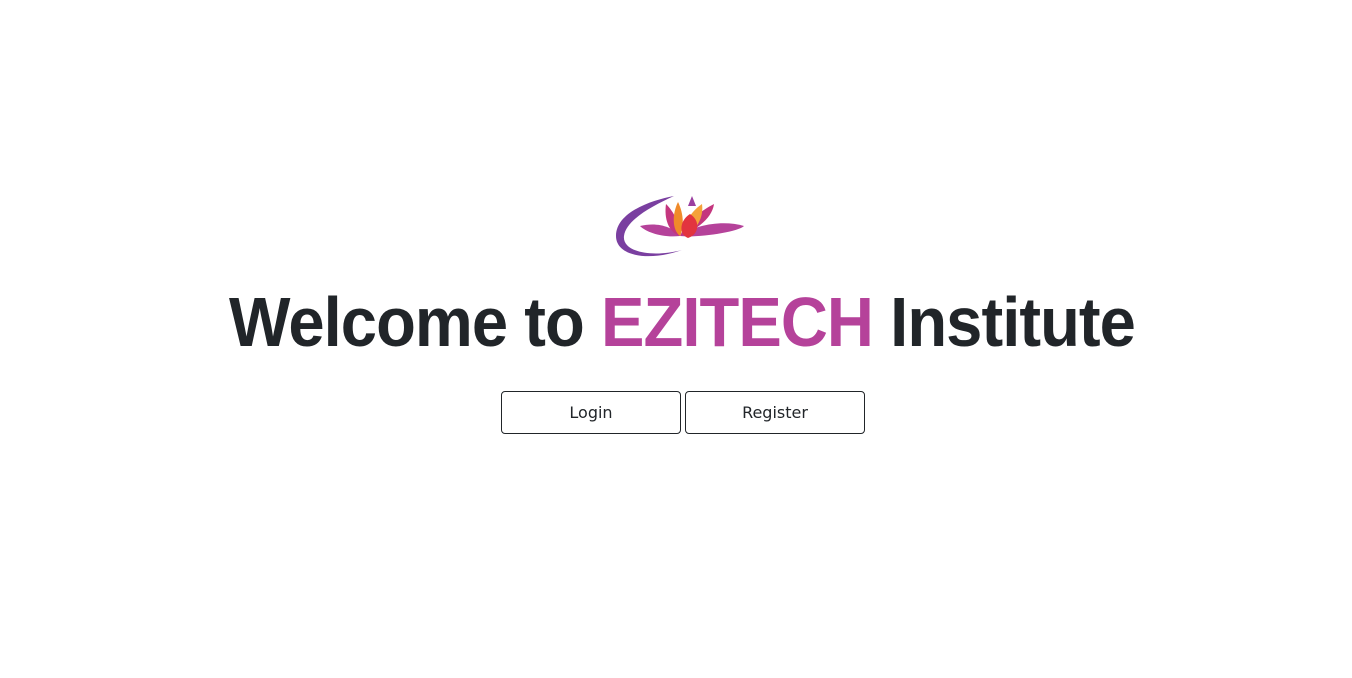 The image size is (1352, 678). I want to click on brand-name: EZITECH, so click(737, 322).